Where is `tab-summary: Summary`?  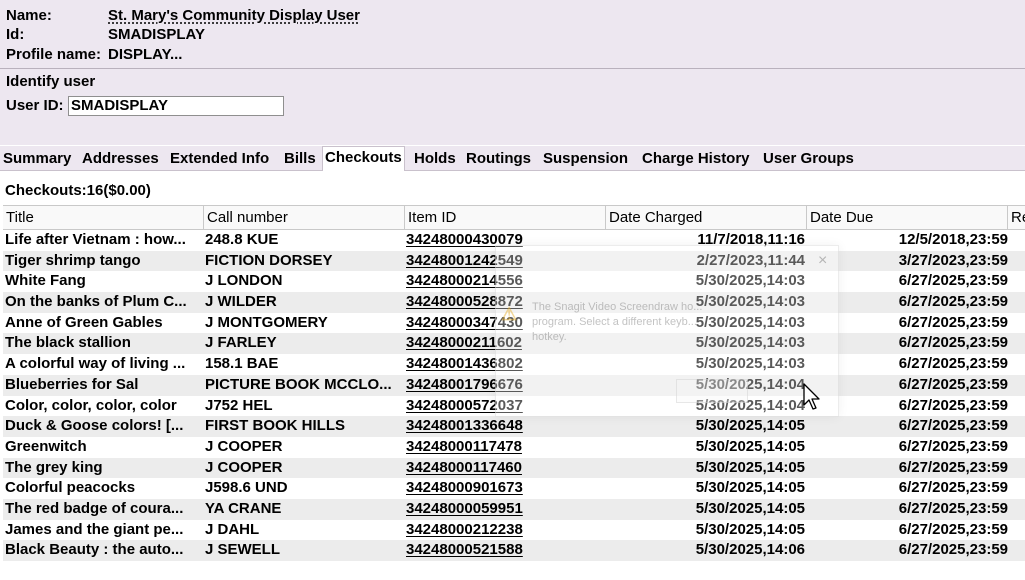 tab-summary: Summary is located at coordinates (37, 159).